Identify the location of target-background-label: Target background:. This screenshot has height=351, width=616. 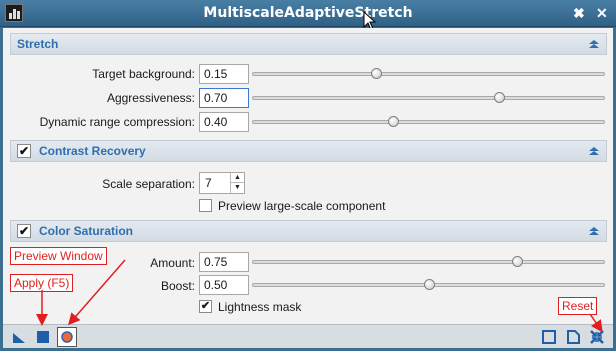
(143, 74).